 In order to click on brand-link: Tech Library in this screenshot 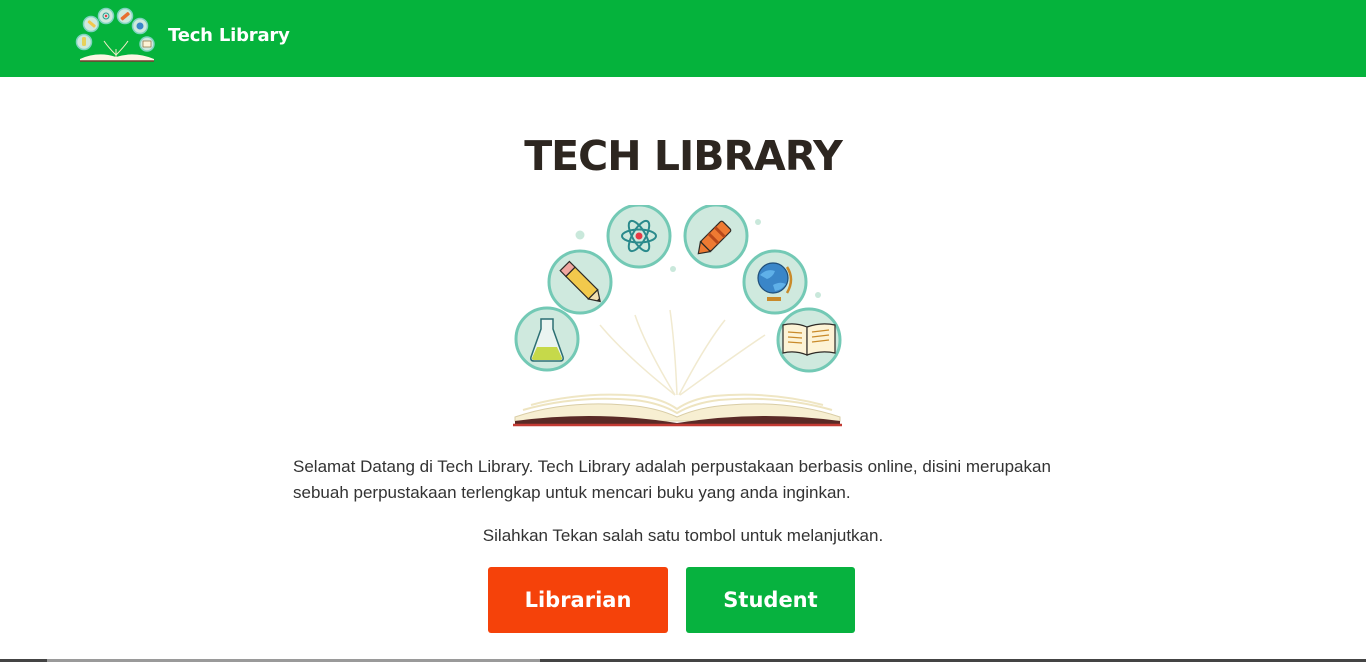, I will do `click(182, 35)`.